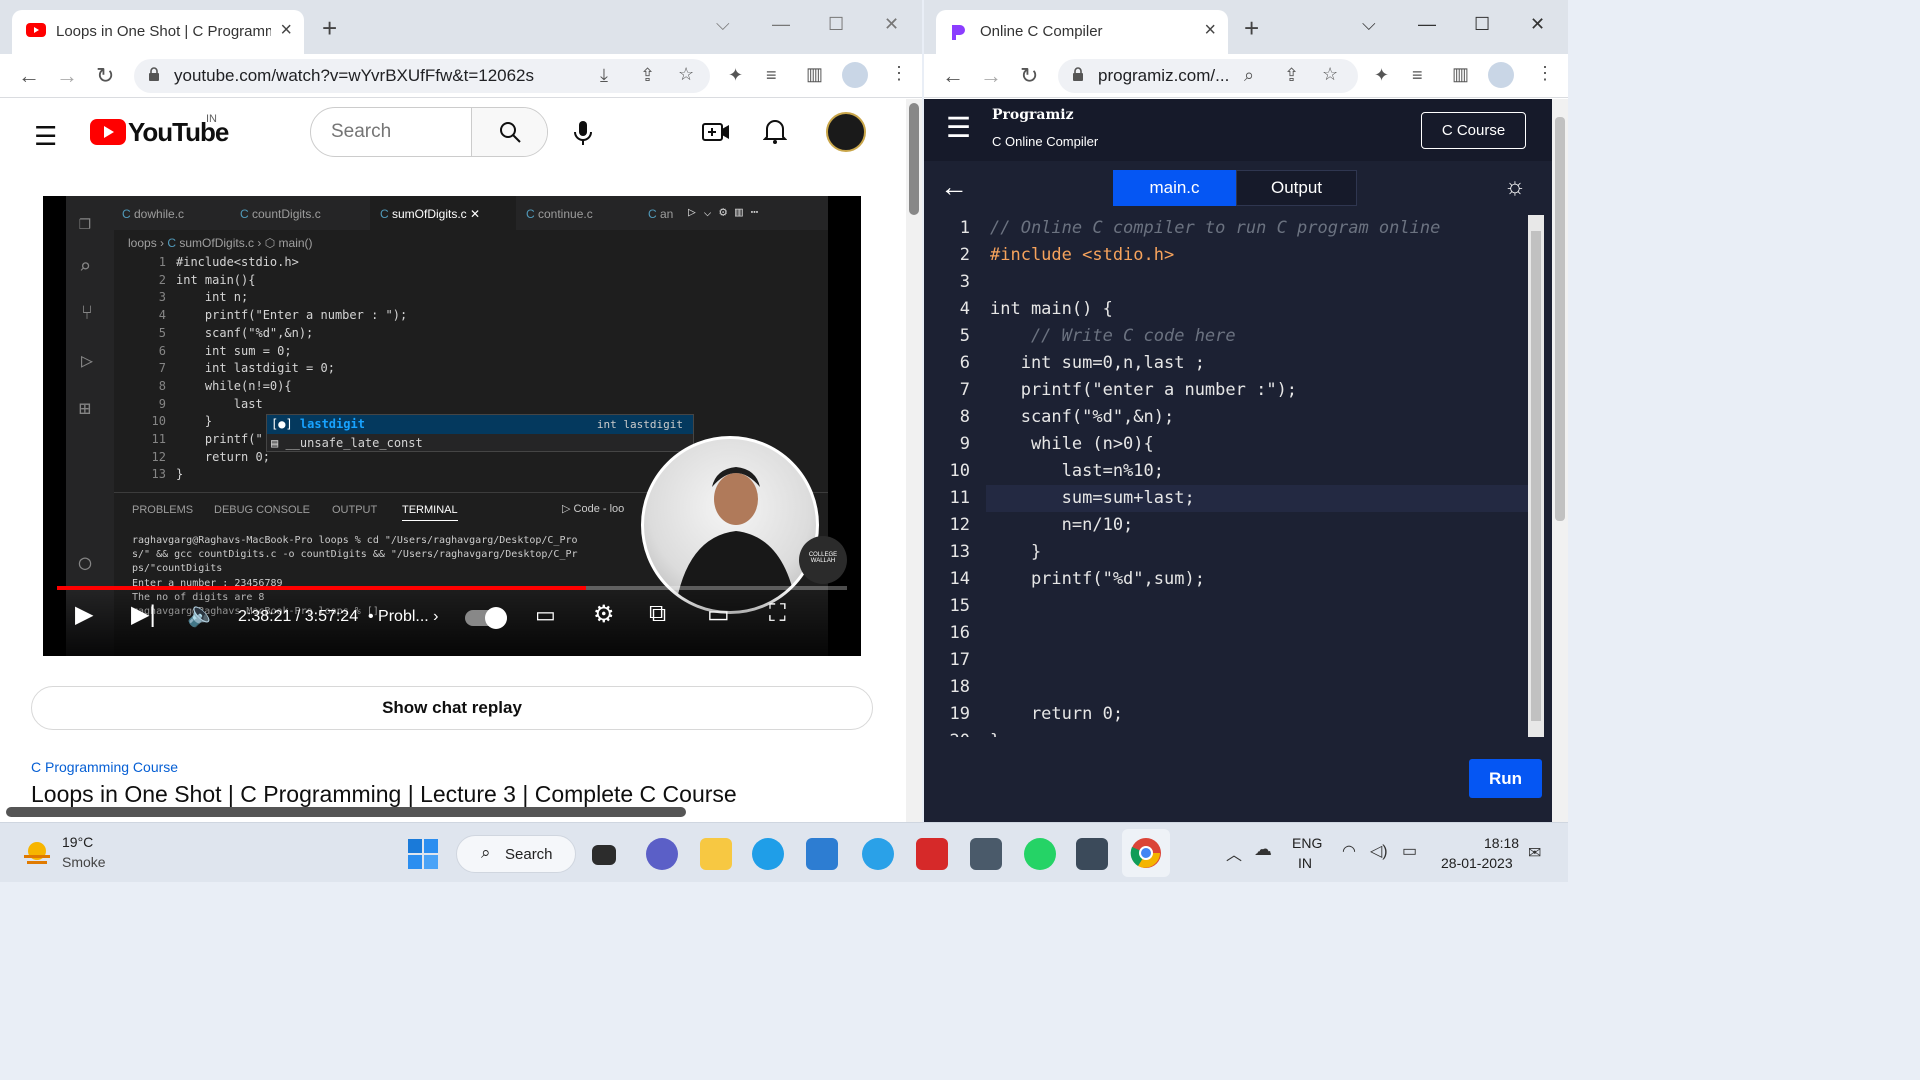  I want to click on programiz-logo: Programiz, so click(1033, 115).